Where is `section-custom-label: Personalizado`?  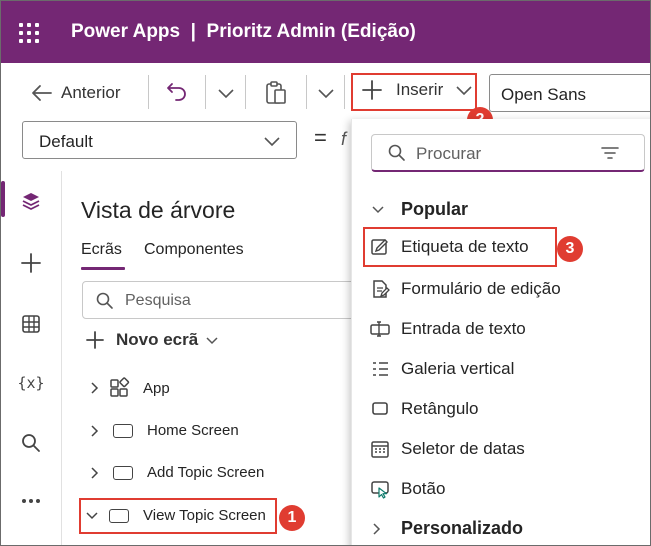
section-custom-label: Personalizado is located at coordinates (462, 528).